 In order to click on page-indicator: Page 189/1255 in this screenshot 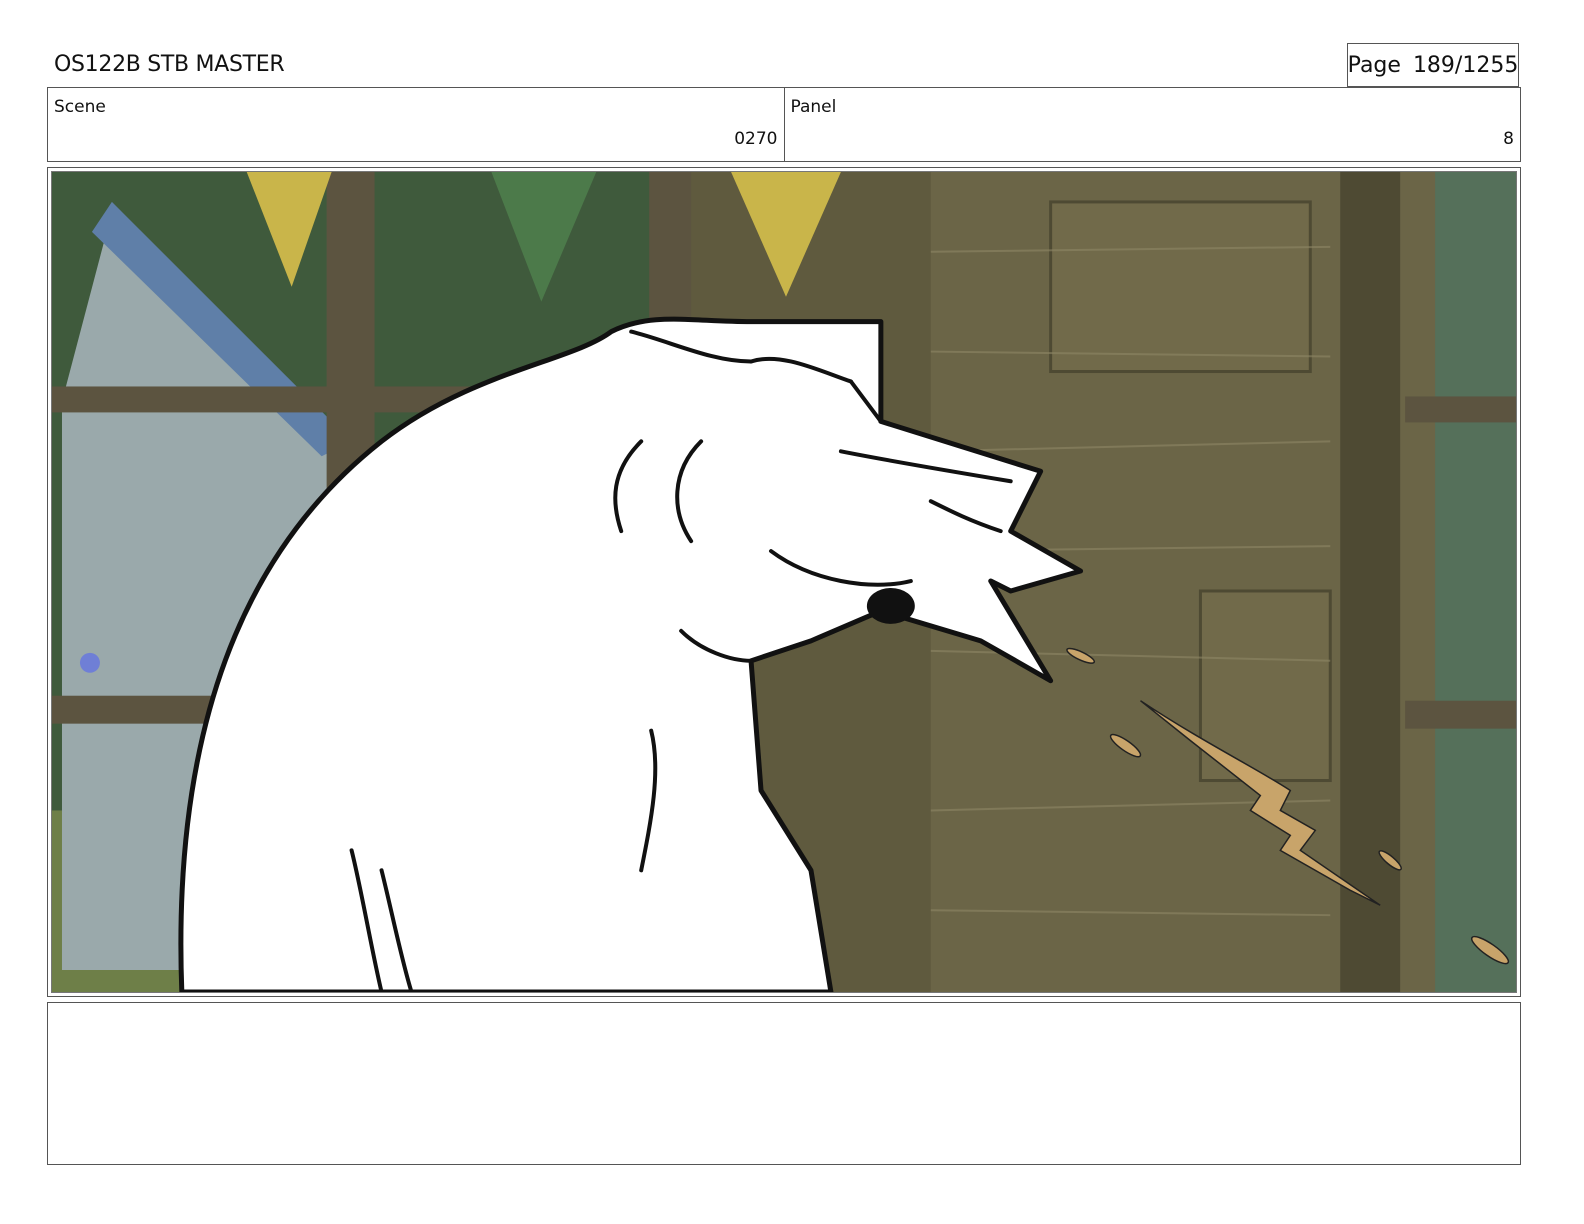, I will do `click(1433, 65)`.